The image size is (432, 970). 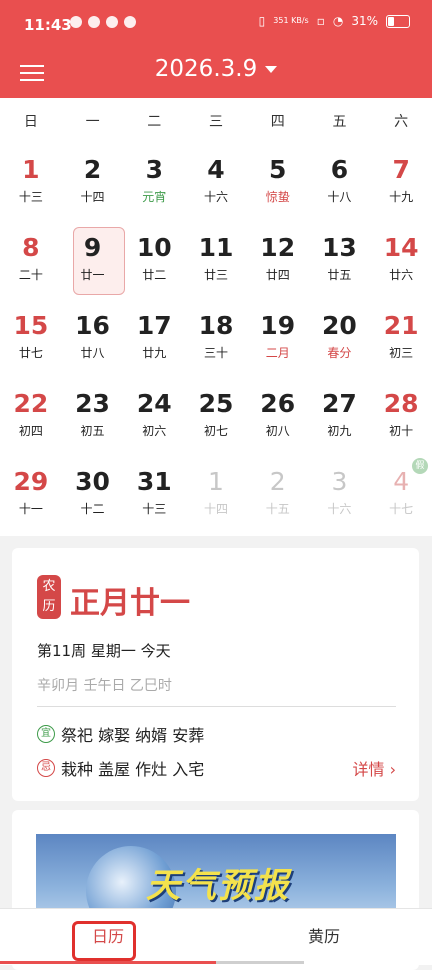 What do you see at coordinates (104, 686) in the screenshot?
I see `ganzhi-info: 辛卯月 壬午日 乙巳时` at bounding box center [104, 686].